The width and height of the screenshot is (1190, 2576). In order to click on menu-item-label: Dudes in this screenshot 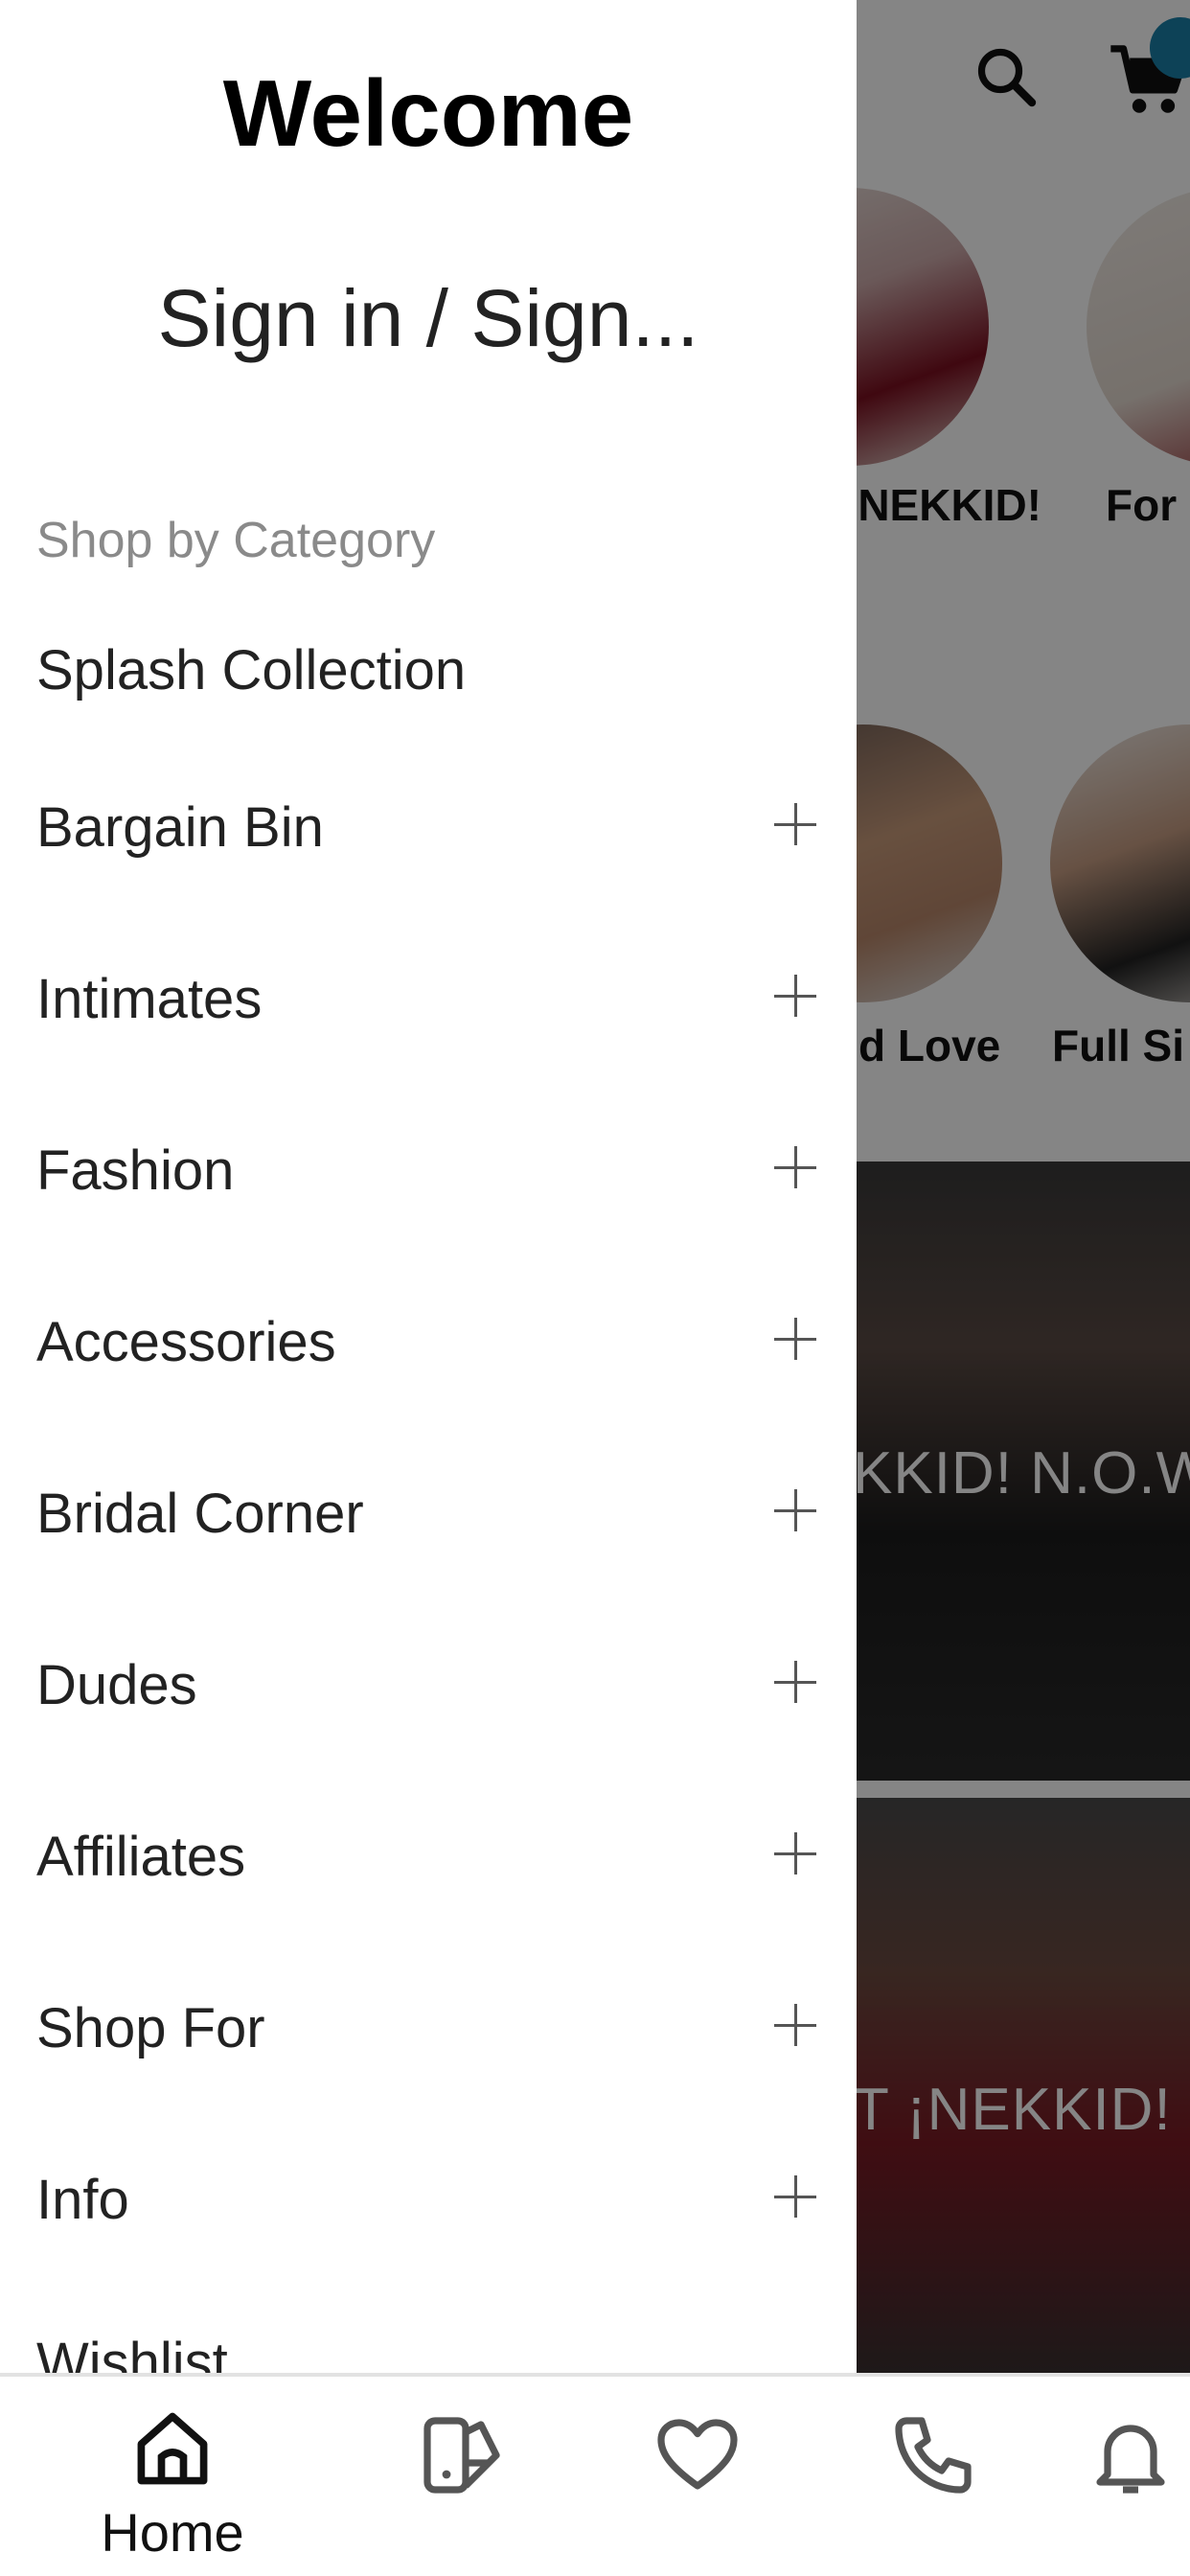, I will do `click(117, 1685)`.